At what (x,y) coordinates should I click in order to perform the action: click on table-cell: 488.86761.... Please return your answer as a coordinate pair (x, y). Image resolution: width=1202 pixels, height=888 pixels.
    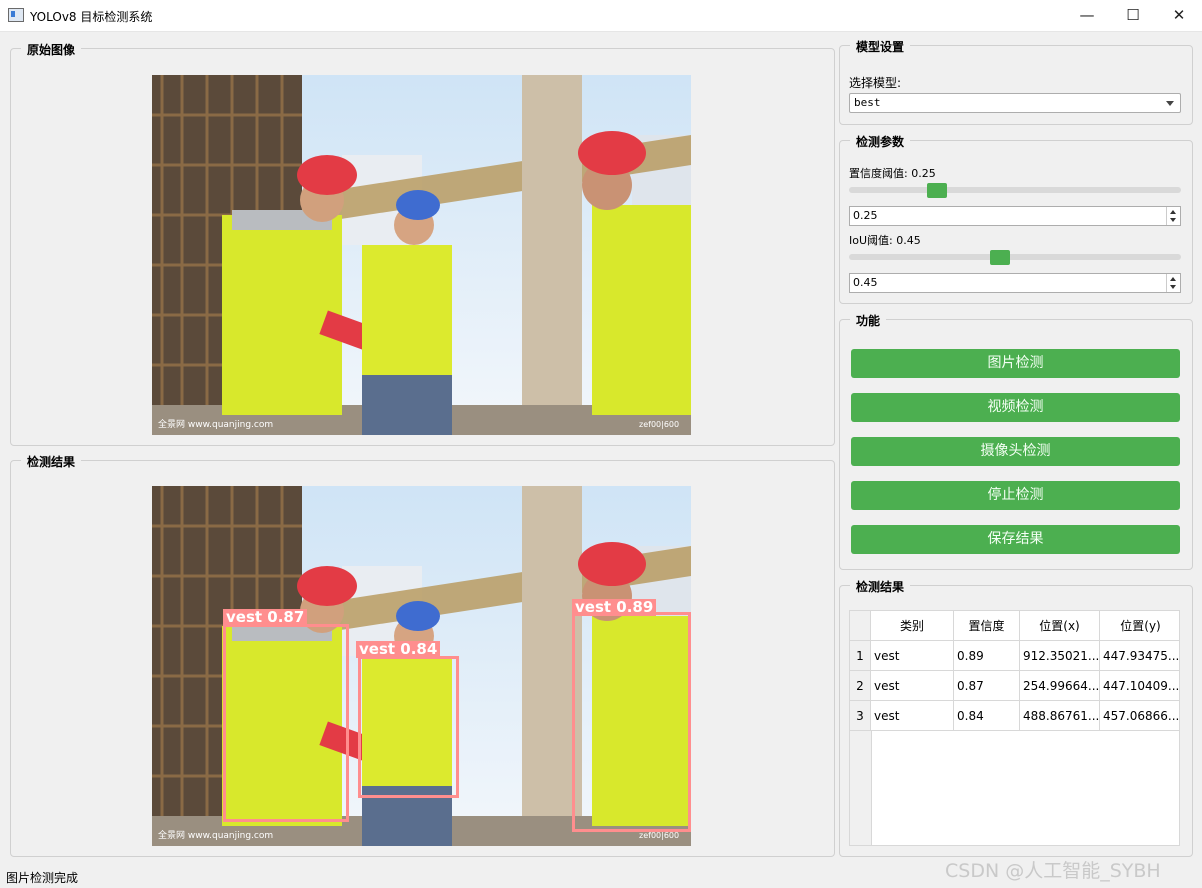
    Looking at the image, I should click on (1060, 716).